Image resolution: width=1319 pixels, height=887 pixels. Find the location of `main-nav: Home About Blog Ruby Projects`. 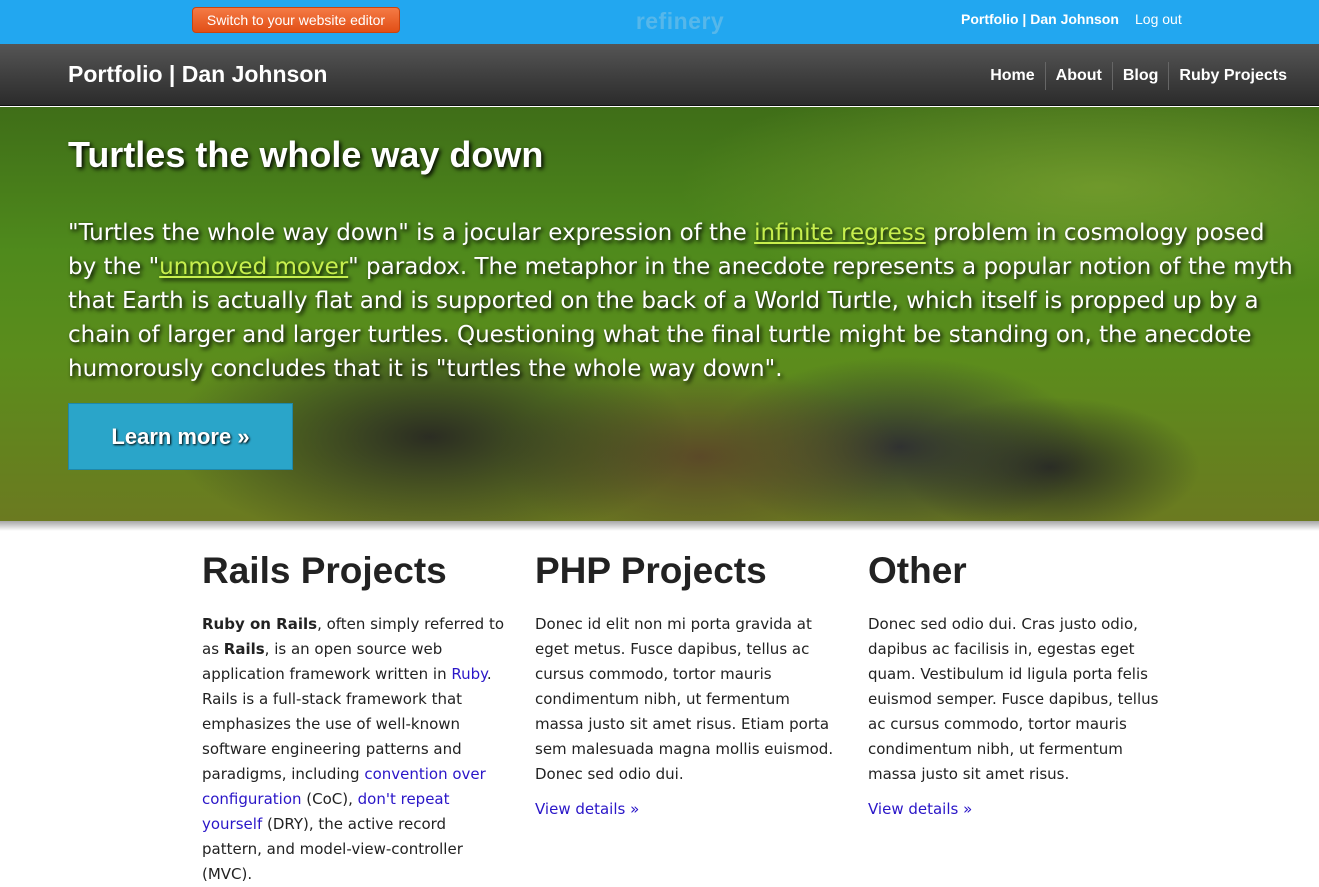

main-nav: Home About Blog Ruby Projects is located at coordinates (1138, 76).